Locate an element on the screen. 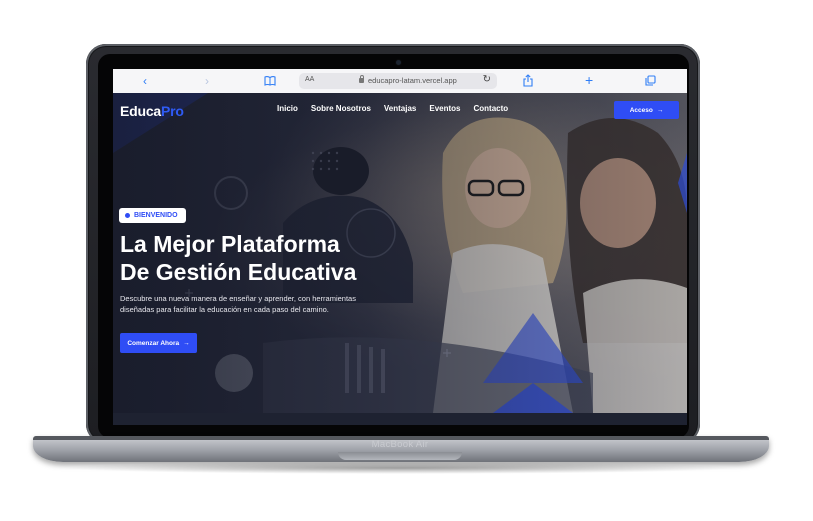 This screenshot has width=813, height=521. nav-link-contacto: Contacto is located at coordinates (491, 108).